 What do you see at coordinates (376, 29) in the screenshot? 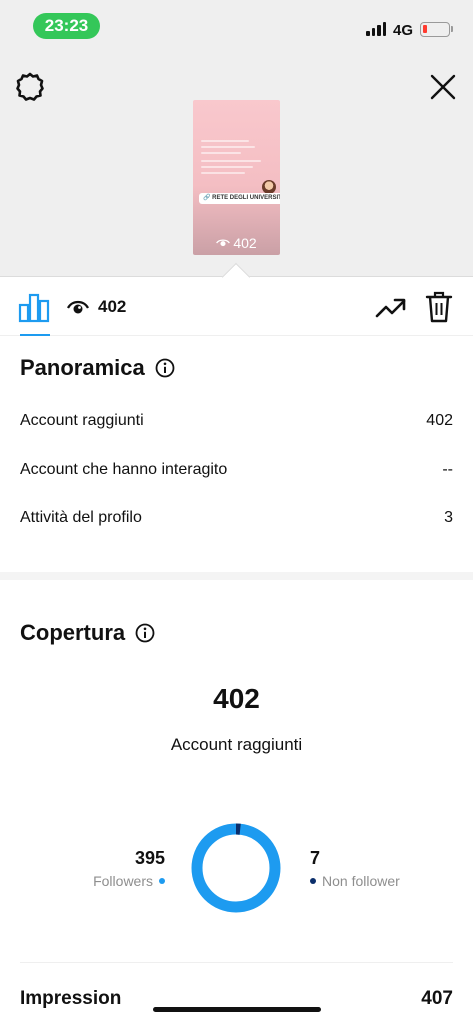
I see `signal-icon` at bounding box center [376, 29].